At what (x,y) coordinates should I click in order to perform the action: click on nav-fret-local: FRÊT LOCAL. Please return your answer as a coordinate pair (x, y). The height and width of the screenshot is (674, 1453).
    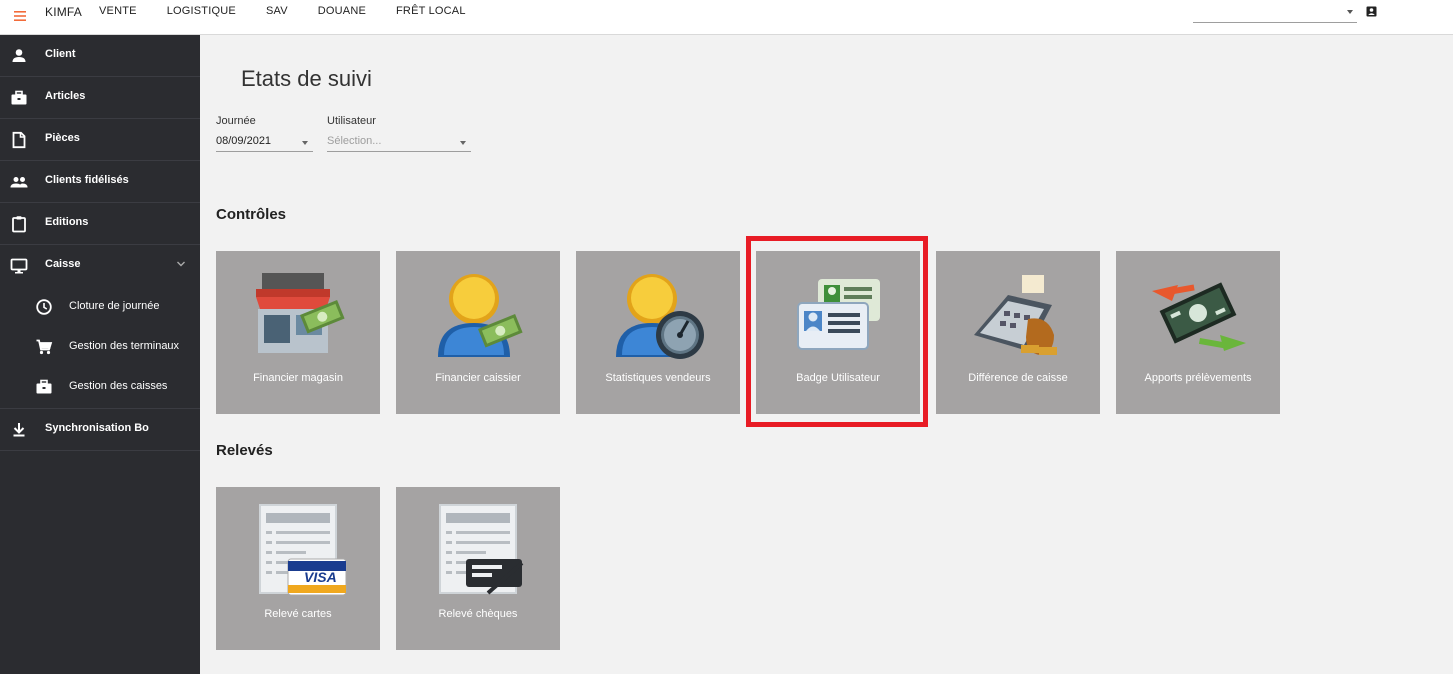
    Looking at the image, I should click on (431, 11).